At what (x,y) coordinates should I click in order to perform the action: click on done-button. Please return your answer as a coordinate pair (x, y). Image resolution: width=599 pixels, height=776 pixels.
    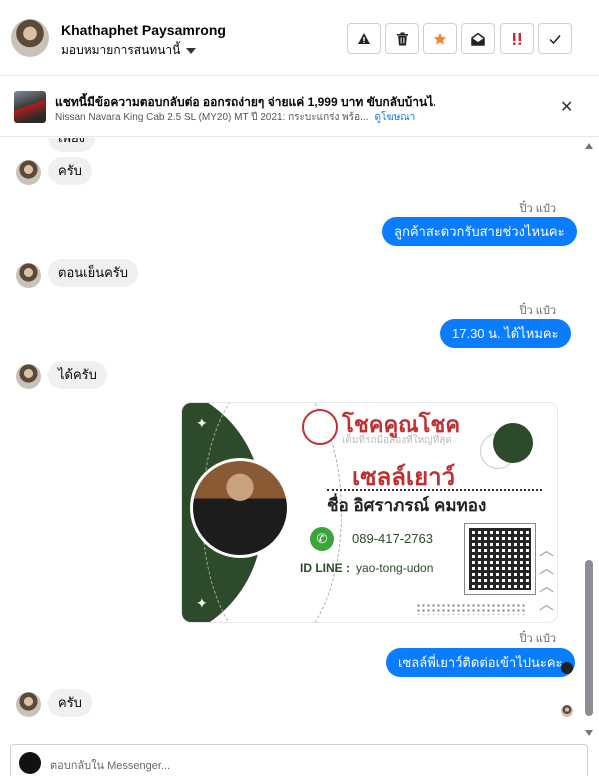
    Looking at the image, I should click on (555, 38).